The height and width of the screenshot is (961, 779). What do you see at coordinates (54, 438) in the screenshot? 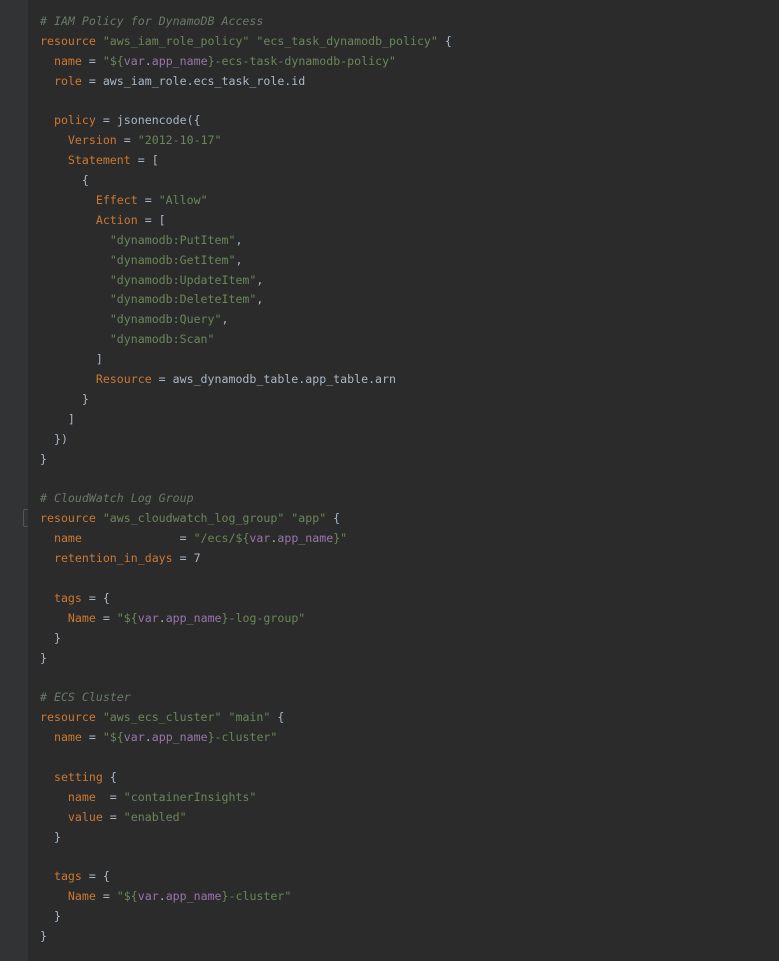
I see `code-token: })` at bounding box center [54, 438].